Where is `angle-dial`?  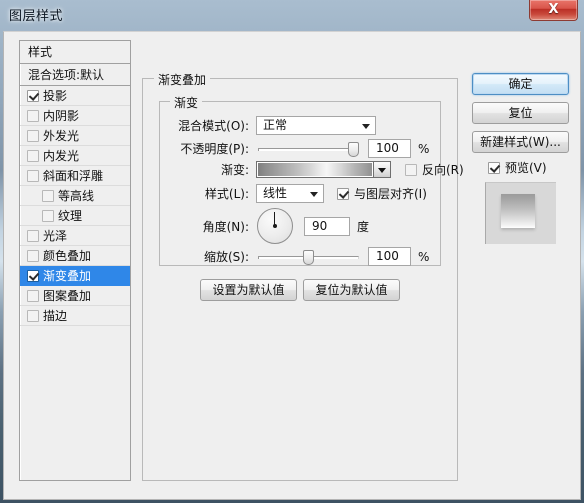
angle-dial is located at coordinates (275, 226).